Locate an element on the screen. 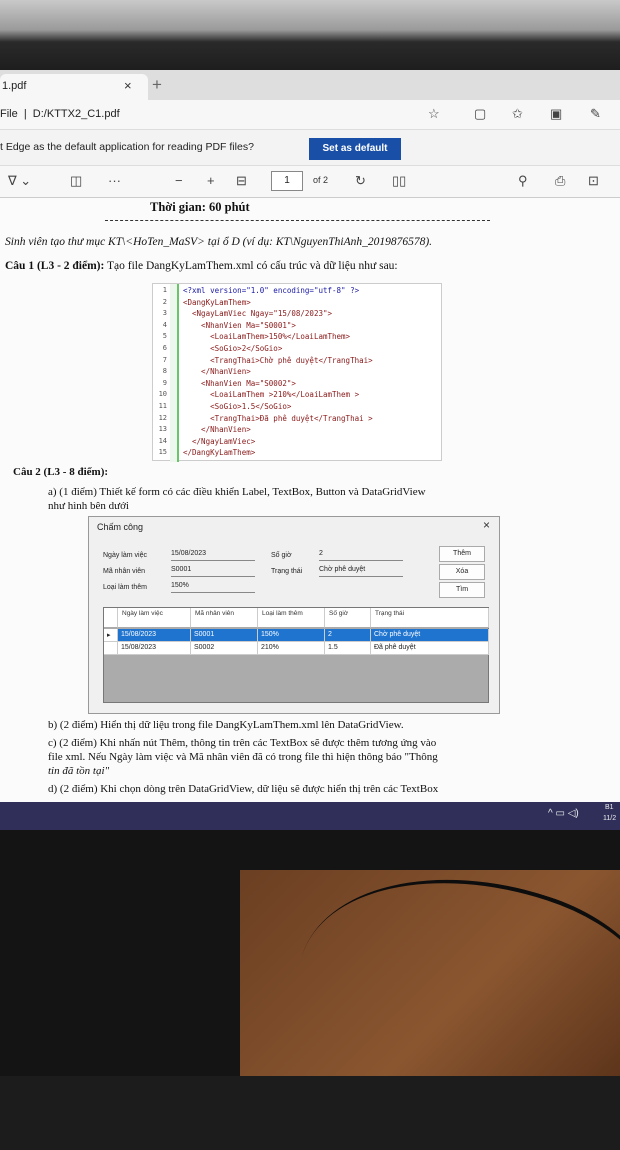 The image size is (620, 1150). grid-column-header: Số giờ is located at coordinates (348, 618).